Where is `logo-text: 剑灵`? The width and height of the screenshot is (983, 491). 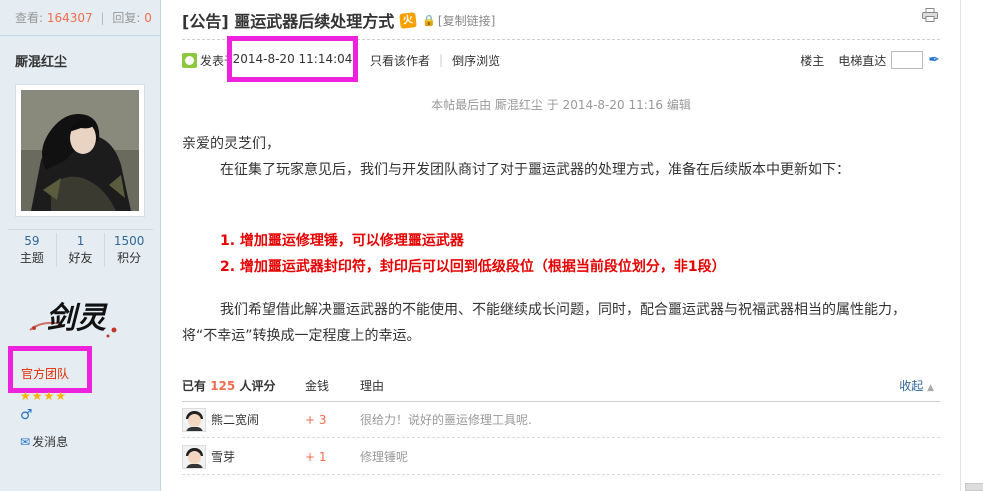
logo-text: 剑灵 is located at coordinates (77, 318).